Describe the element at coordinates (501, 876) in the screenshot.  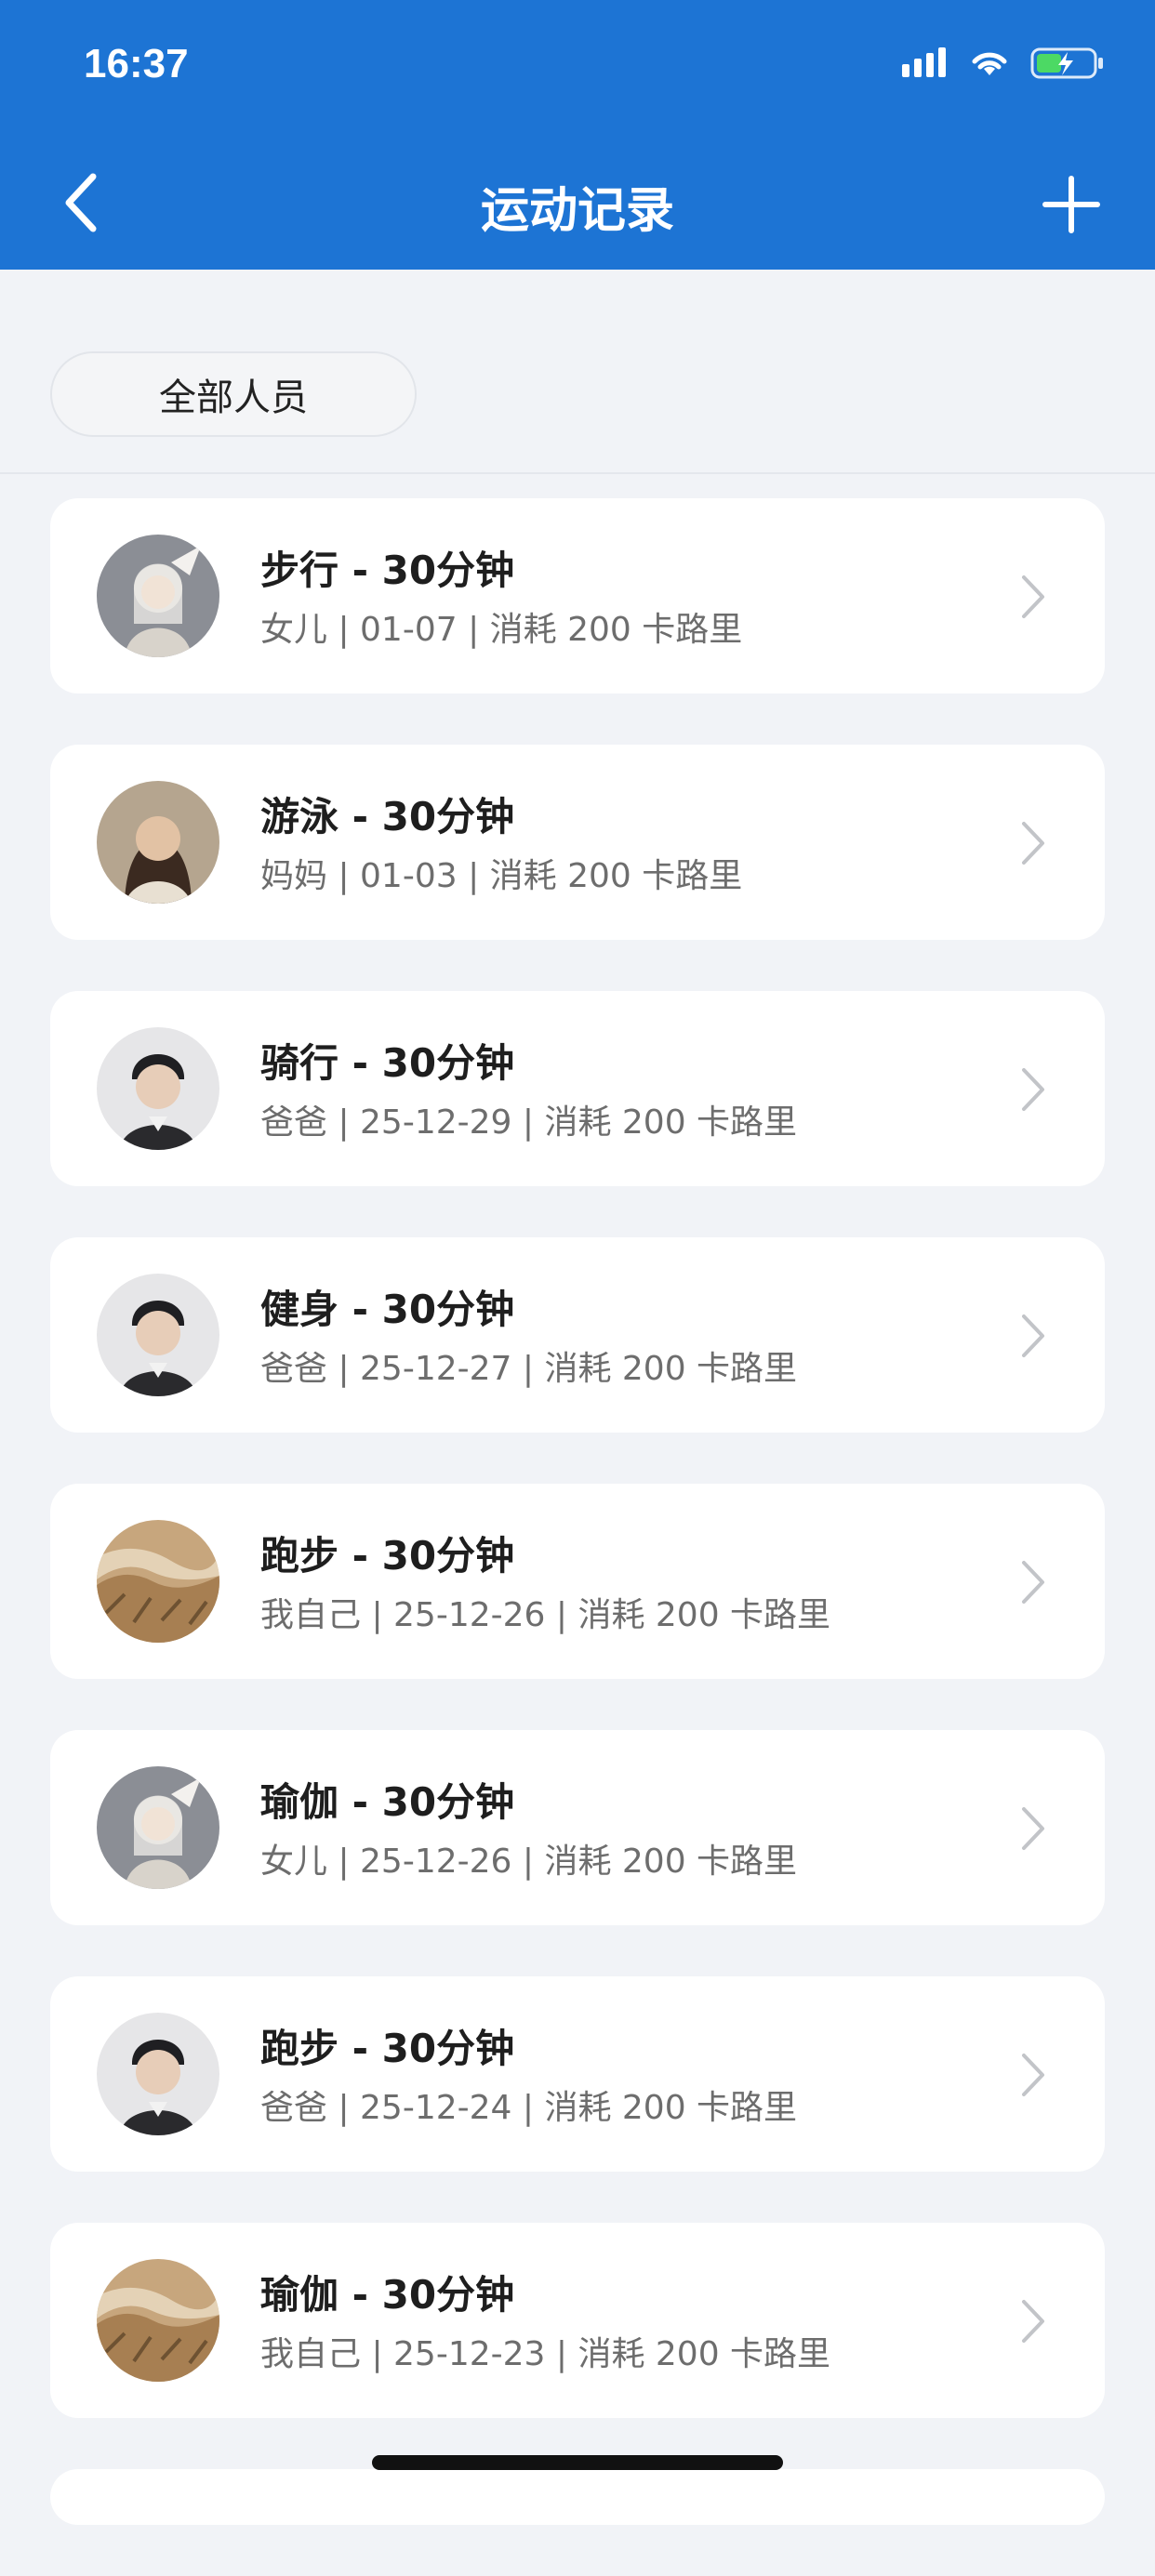
I see `record-subtitle: 妈妈 | 01-03 | 消耗 200 卡路里` at that location.